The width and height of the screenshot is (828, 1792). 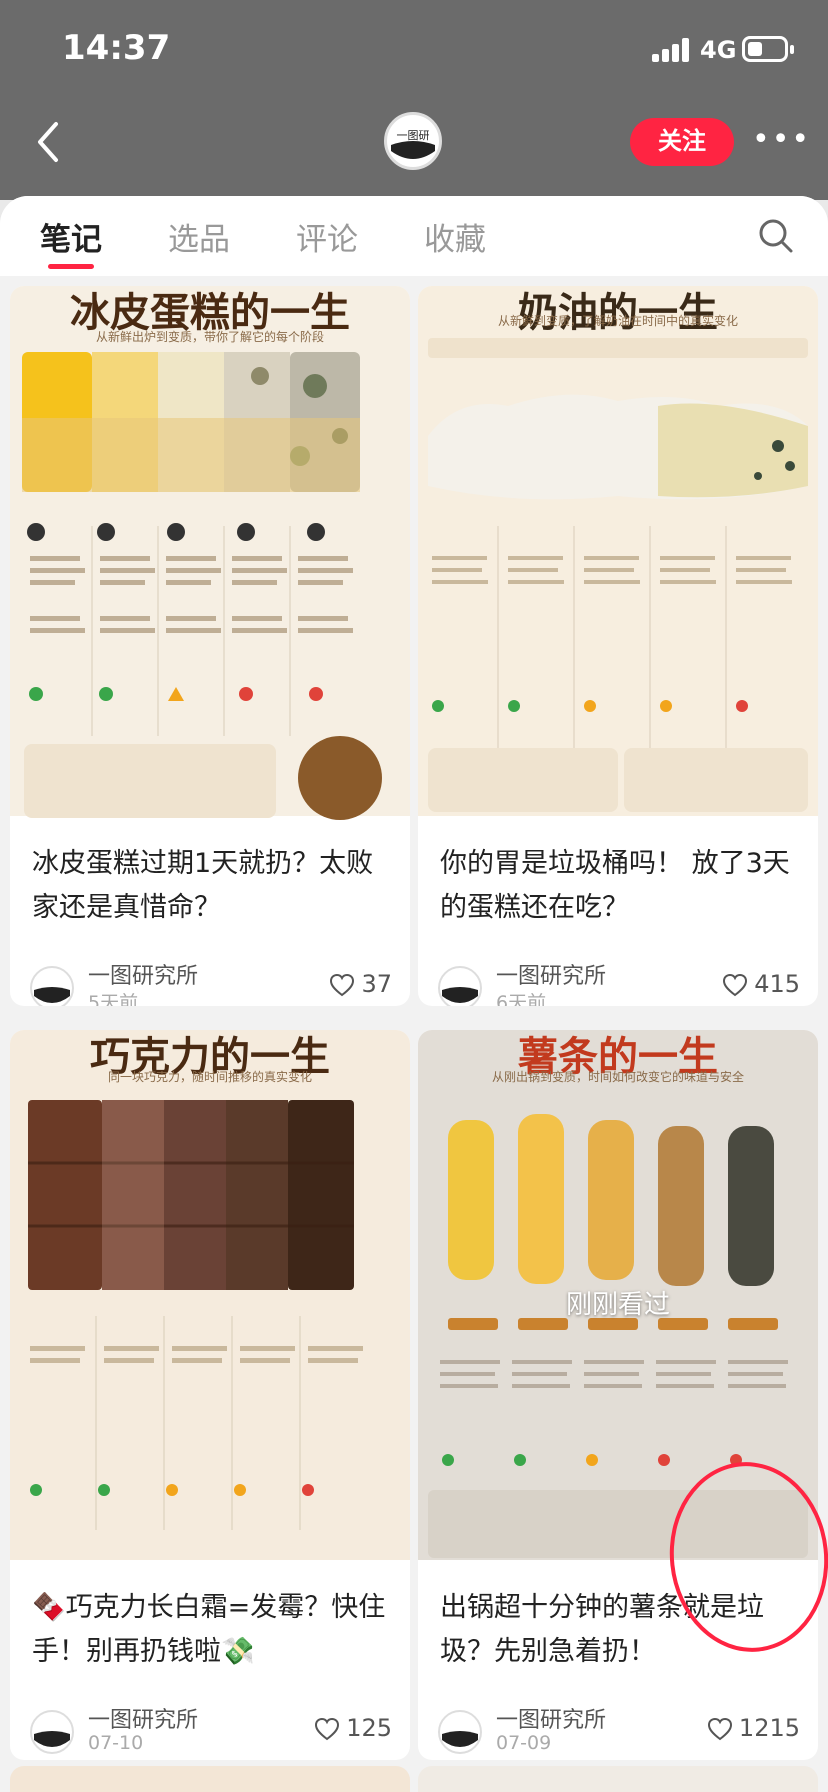 What do you see at coordinates (202, 586) in the screenshot?
I see `cake-stages-illustration` at bounding box center [202, 586].